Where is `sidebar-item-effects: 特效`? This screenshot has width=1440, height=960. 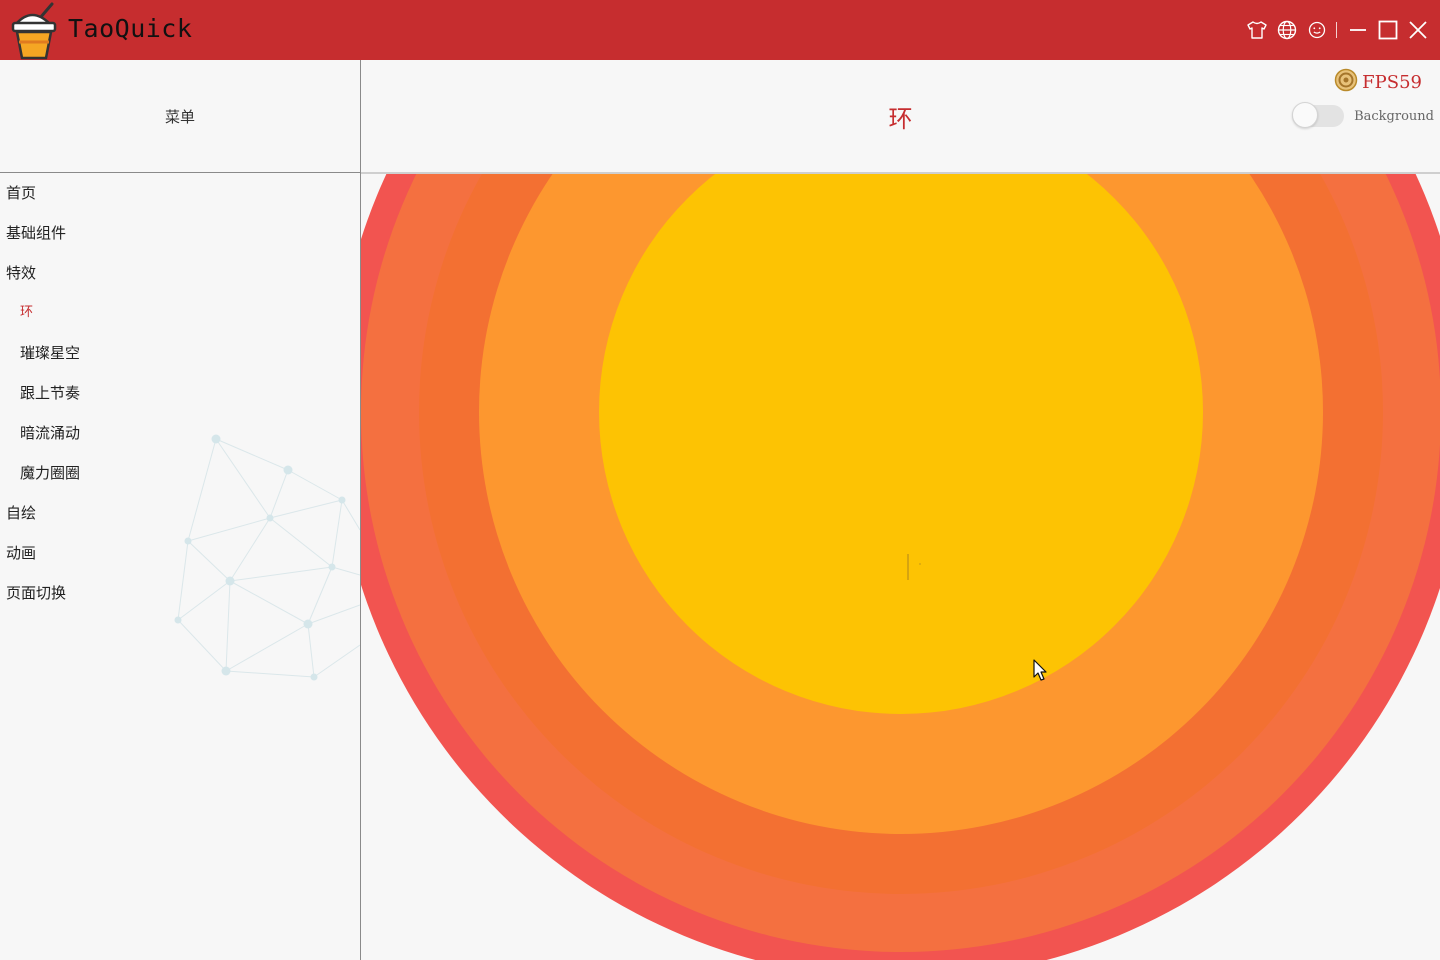 sidebar-item-effects: 特效 is located at coordinates (183, 273).